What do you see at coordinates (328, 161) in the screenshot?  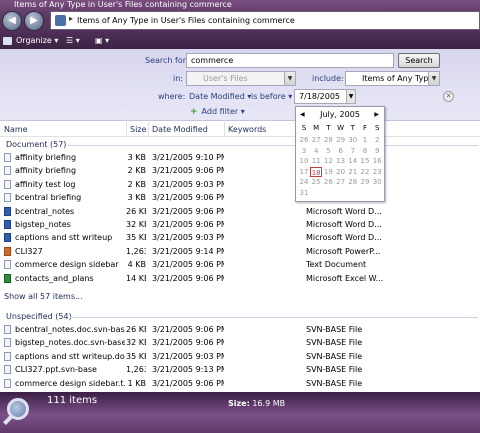 I see `calendar-day: 12` at bounding box center [328, 161].